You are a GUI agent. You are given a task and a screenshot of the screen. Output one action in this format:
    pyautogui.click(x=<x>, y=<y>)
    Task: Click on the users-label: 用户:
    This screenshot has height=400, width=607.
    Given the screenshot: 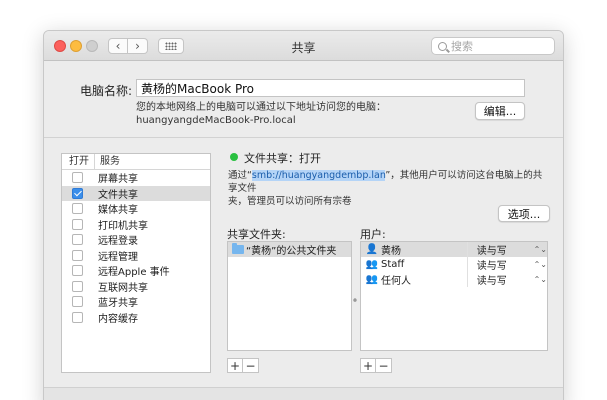 What is the action you would take?
    pyautogui.click(x=373, y=234)
    